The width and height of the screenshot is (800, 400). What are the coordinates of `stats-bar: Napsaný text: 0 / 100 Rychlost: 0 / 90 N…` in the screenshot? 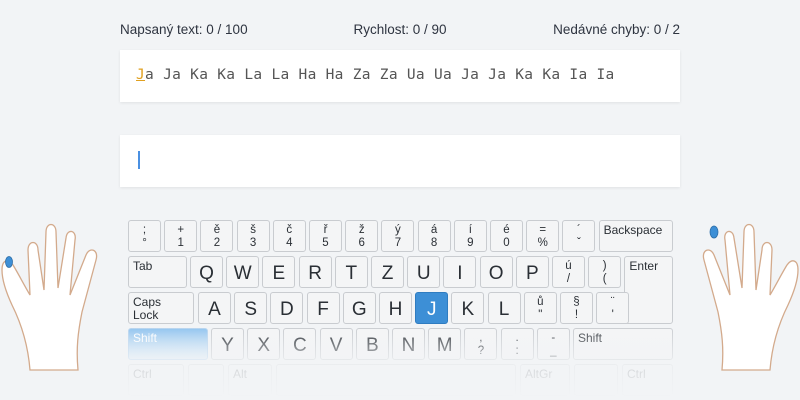 It's located at (400, 31).